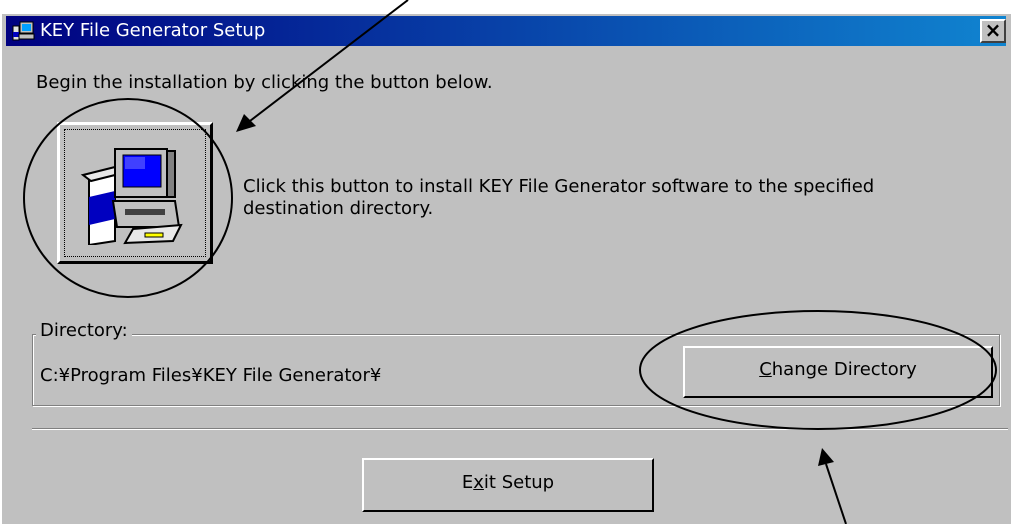  What do you see at coordinates (467, 482) in the screenshot?
I see `exit-label-start: E` at bounding box center [467, 482].